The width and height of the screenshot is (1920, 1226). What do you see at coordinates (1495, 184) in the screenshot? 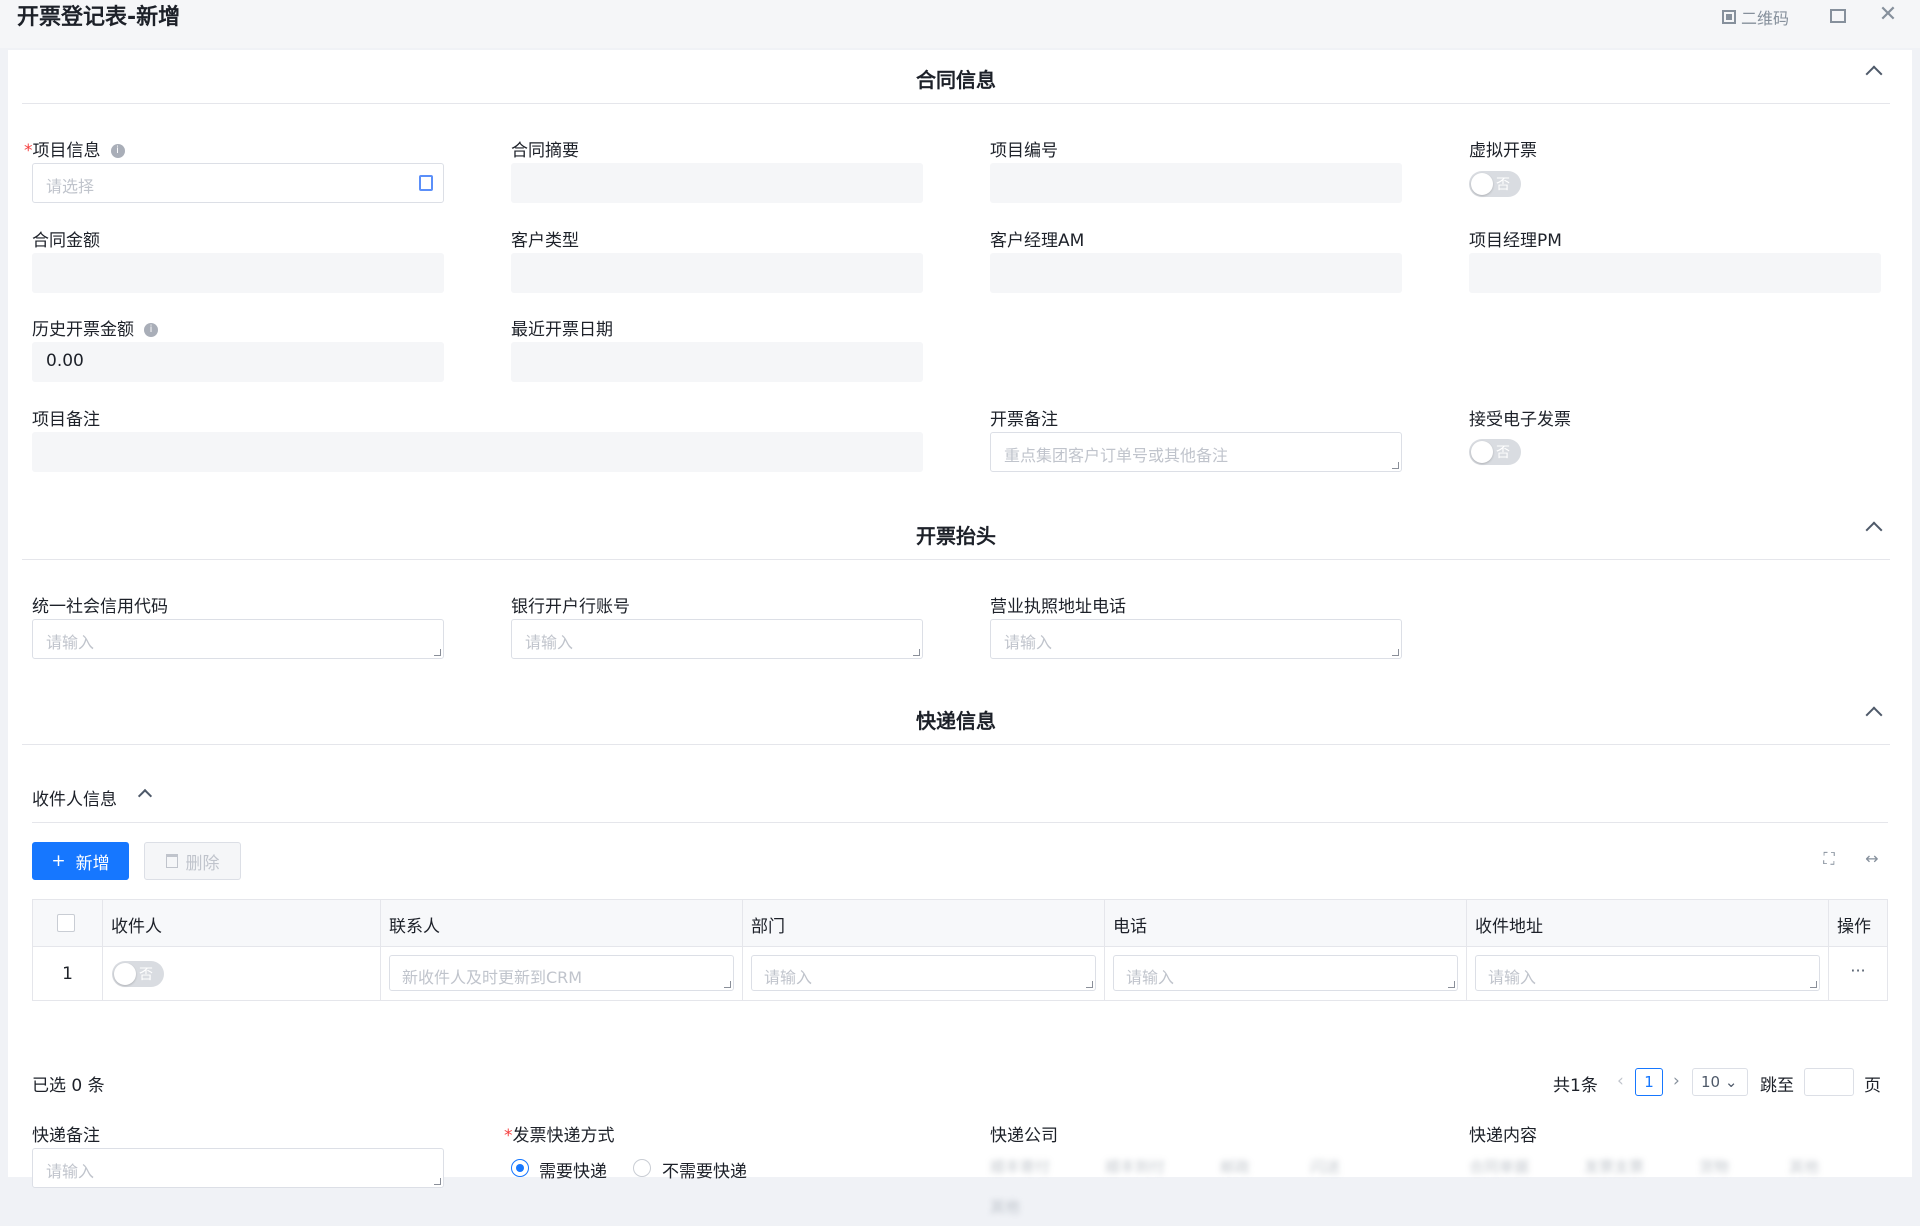
I see `virtual-invoice-toggle: 否` at bounding box center [1495, 184].